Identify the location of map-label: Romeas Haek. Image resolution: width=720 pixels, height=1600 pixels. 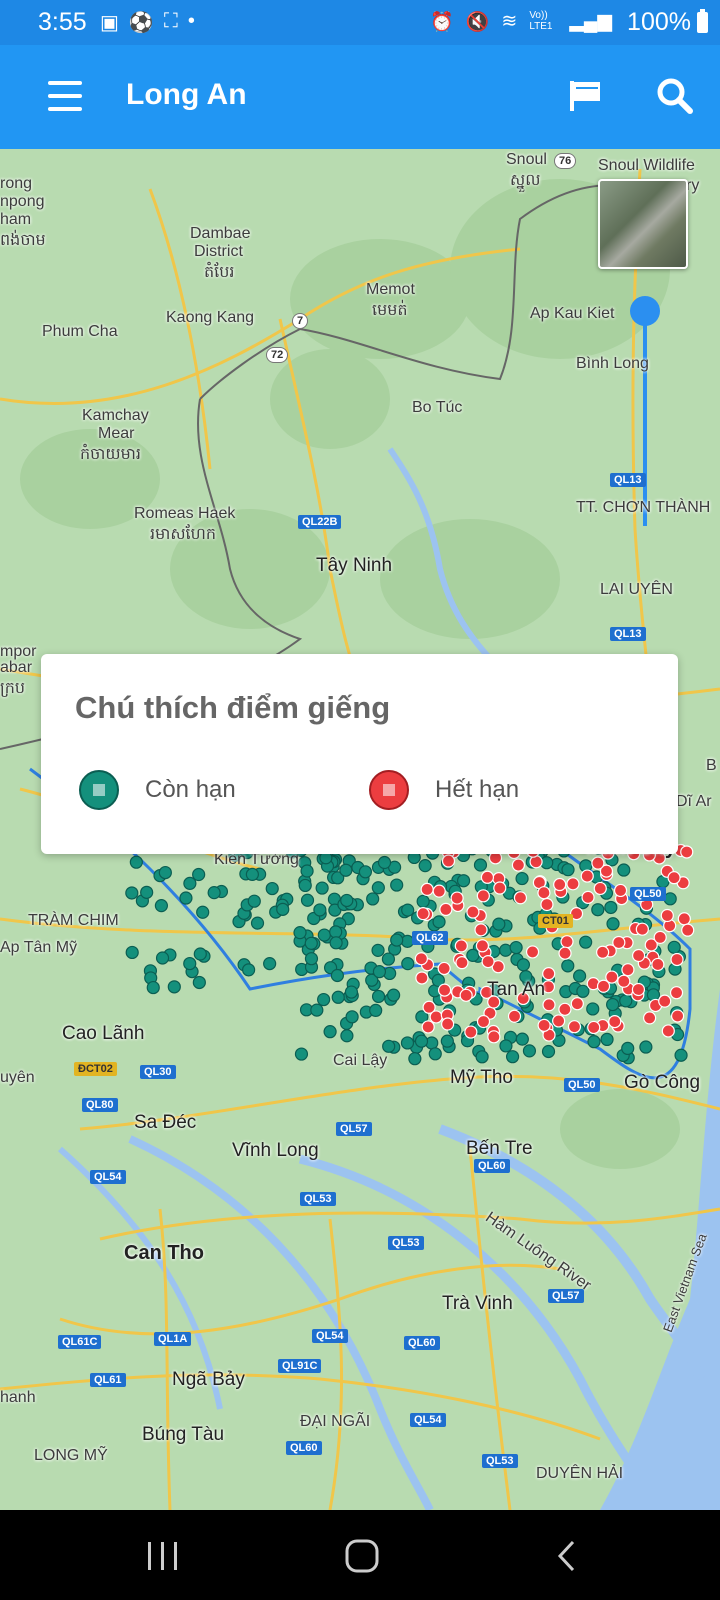
(185, 513).